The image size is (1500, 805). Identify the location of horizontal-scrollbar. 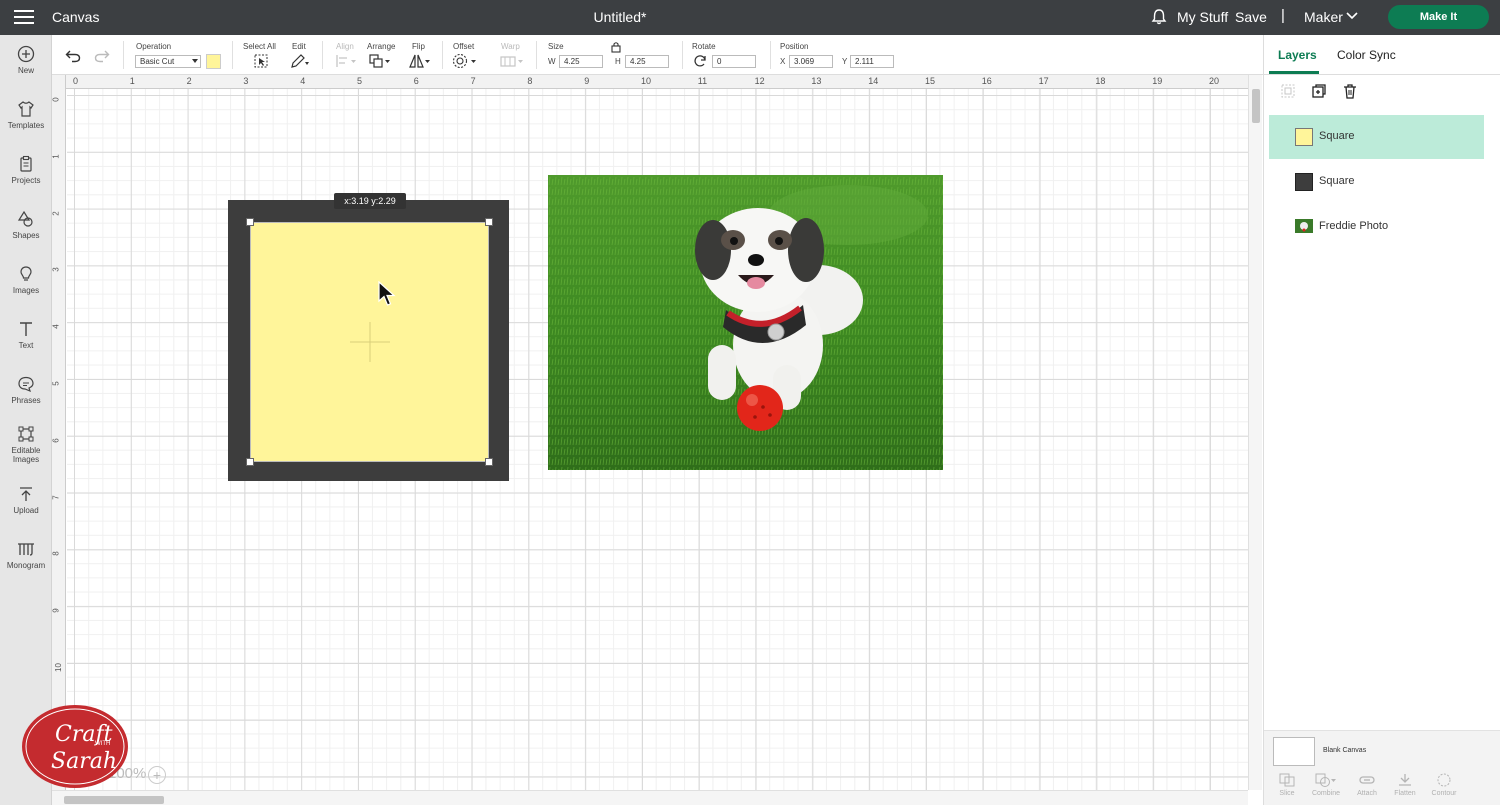
(650, 797).